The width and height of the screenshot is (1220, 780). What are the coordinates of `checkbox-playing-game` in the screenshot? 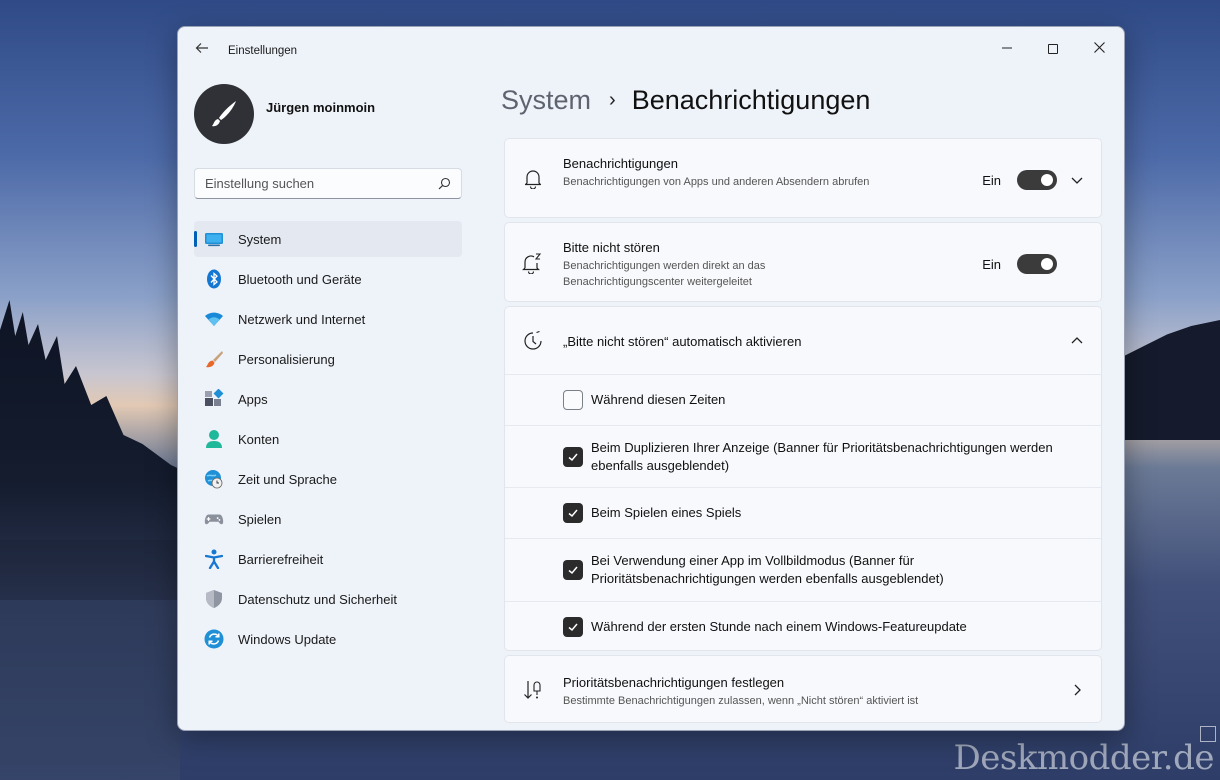 It's located at (573, 513).